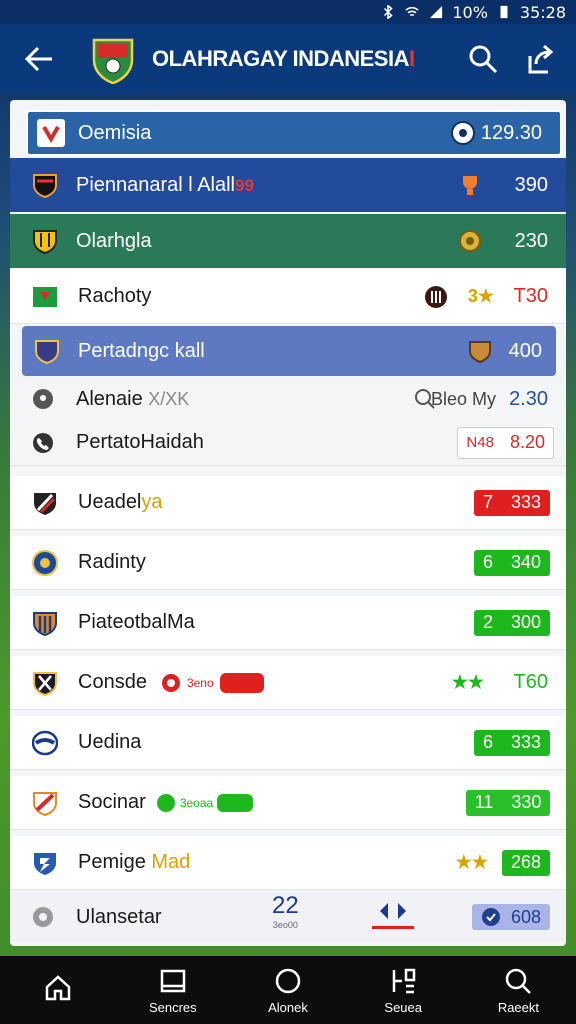  I want to click on team-row: Socinar 3eoaa 11 330, so click(288, 803).